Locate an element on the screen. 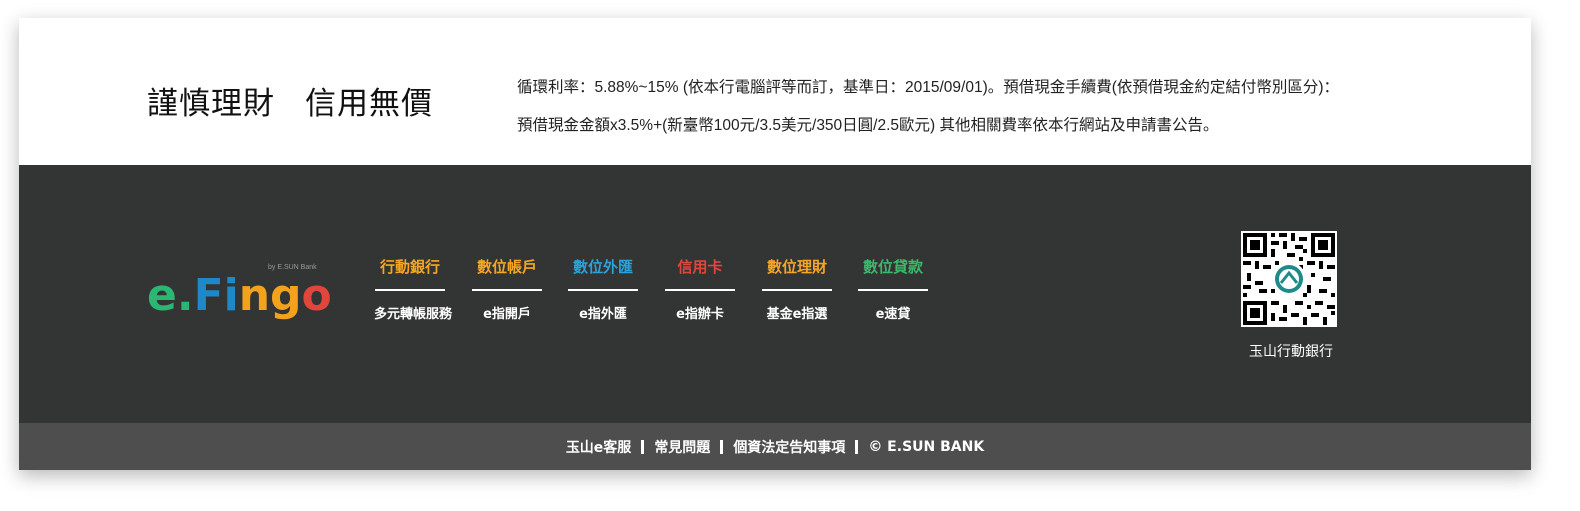 This screenshot has width=1580, height=511. service-subtitle: e指開戶 is located at coordinates (507, 314).